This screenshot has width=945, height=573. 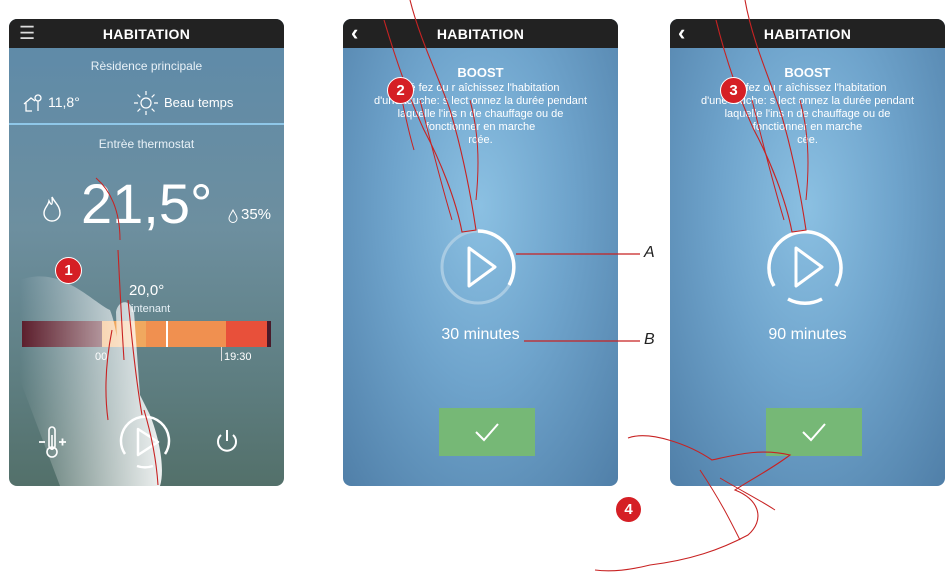 I want to click on house-thermometer-icon, so click(x=32, y=103).